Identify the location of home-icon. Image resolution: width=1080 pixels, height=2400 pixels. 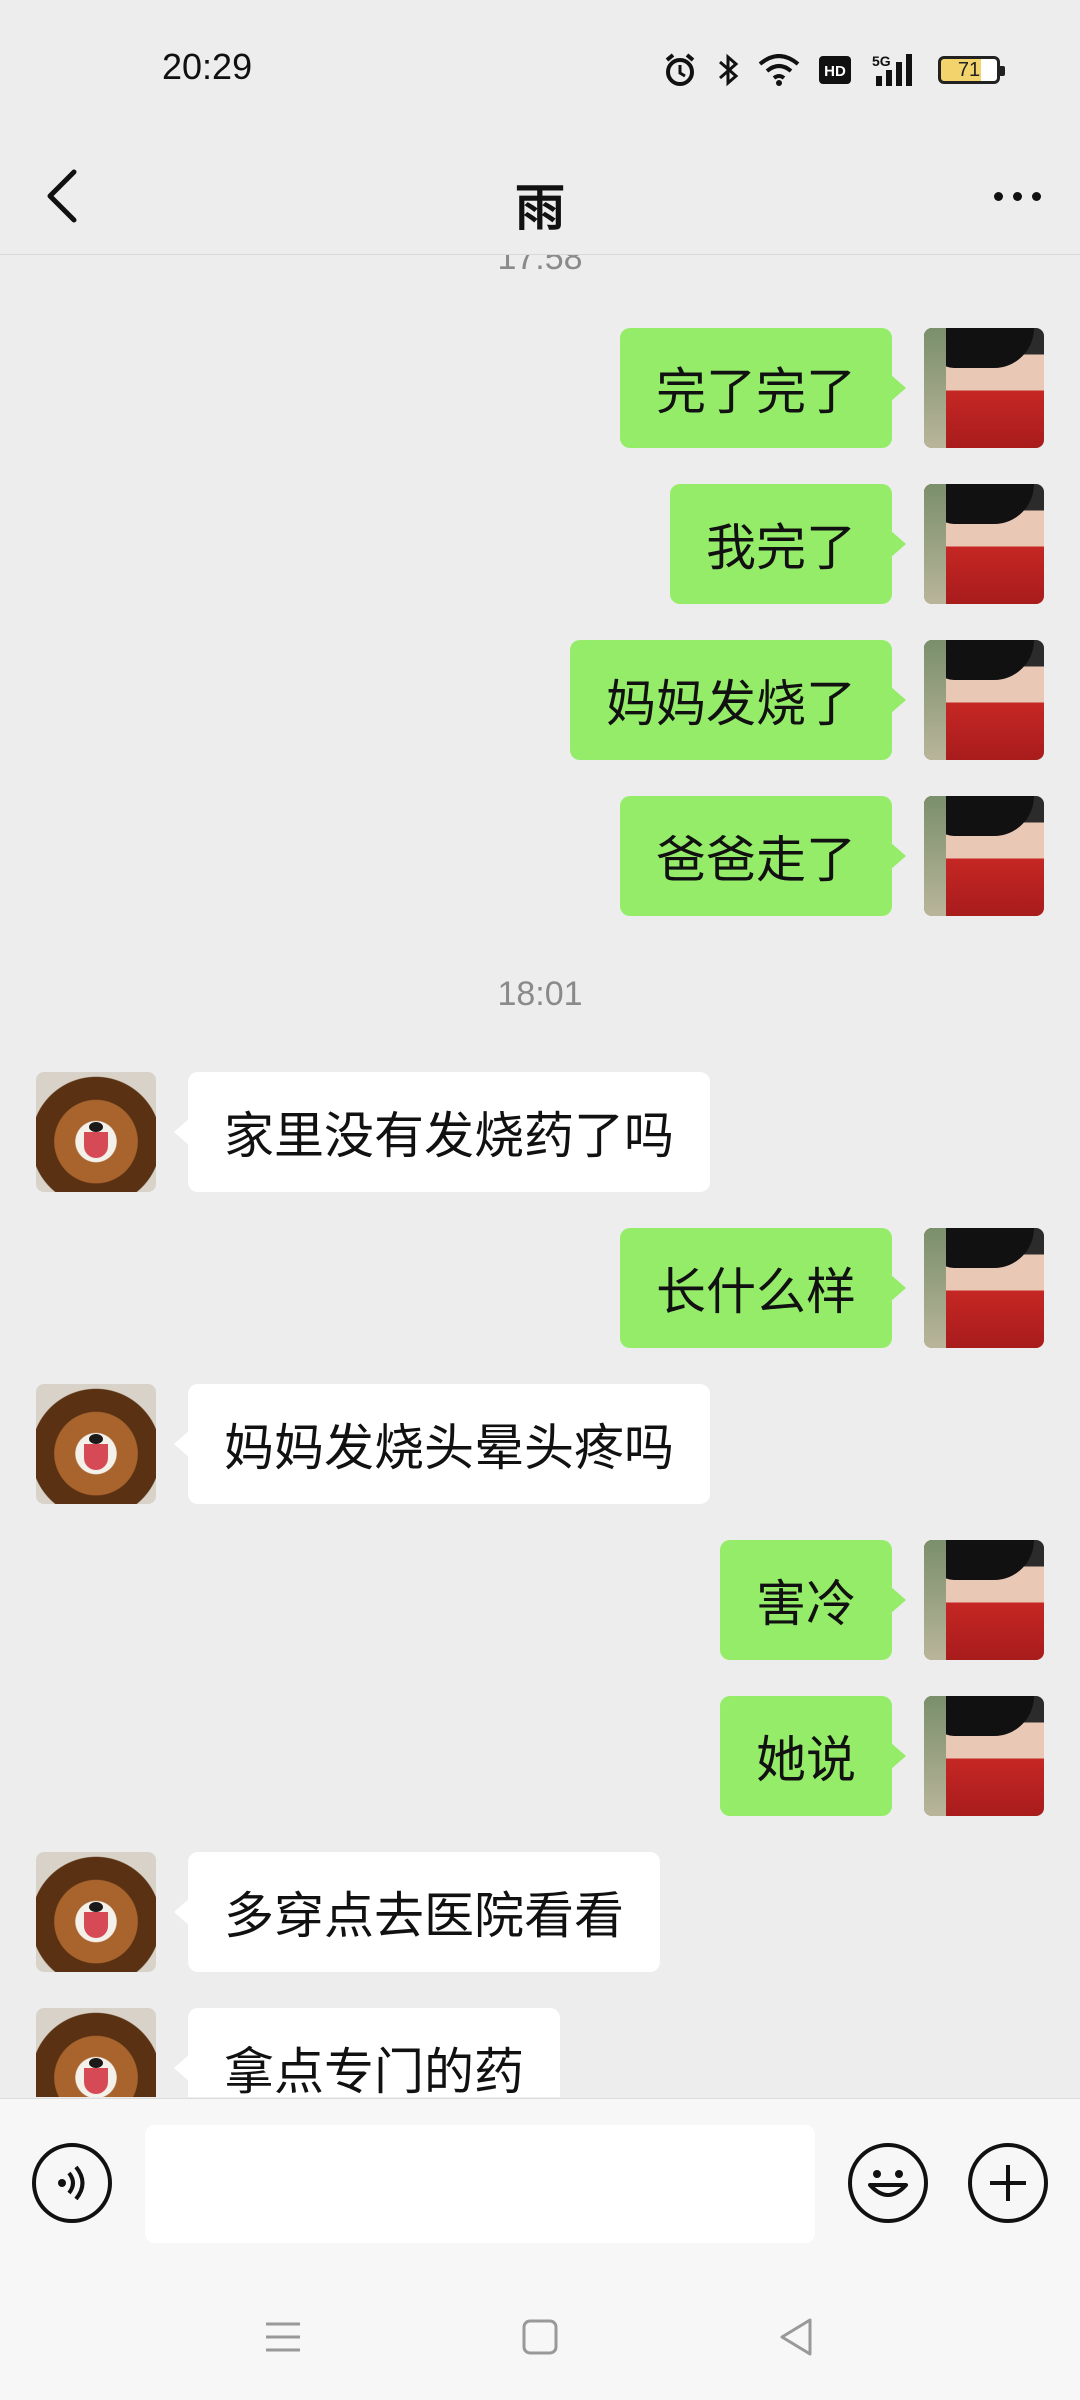
(540, 2337).